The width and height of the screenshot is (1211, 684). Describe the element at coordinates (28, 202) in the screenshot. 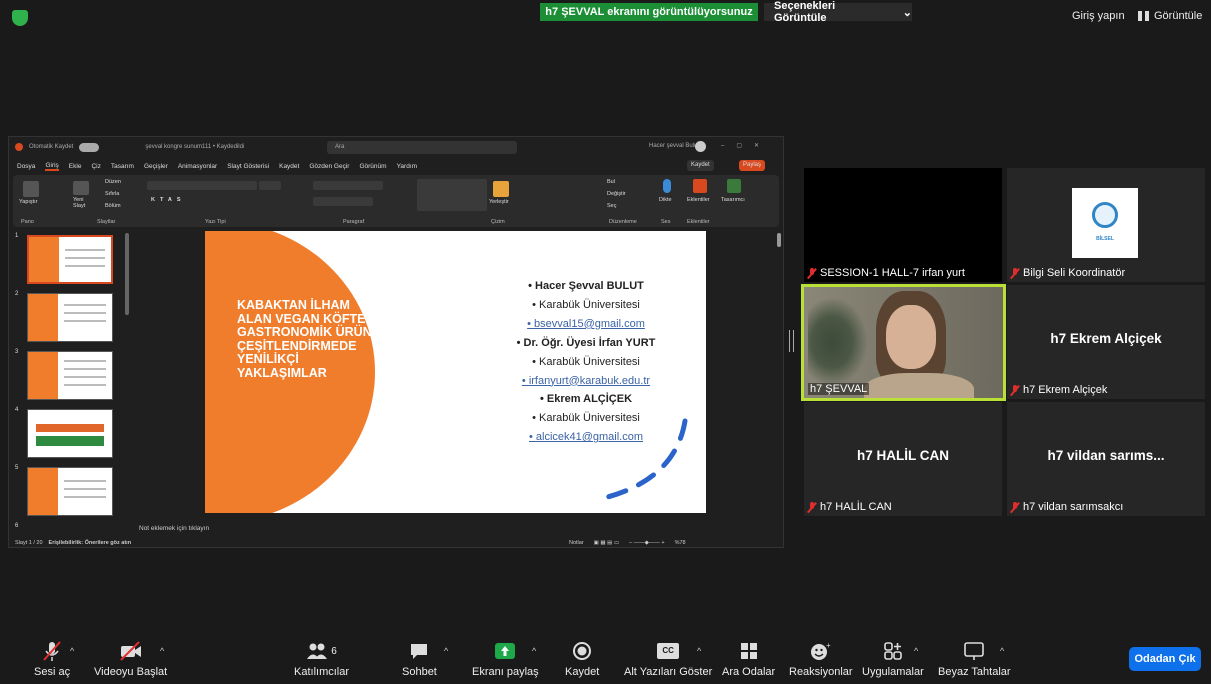

I see `paste-label: Yapıştır` at that location.